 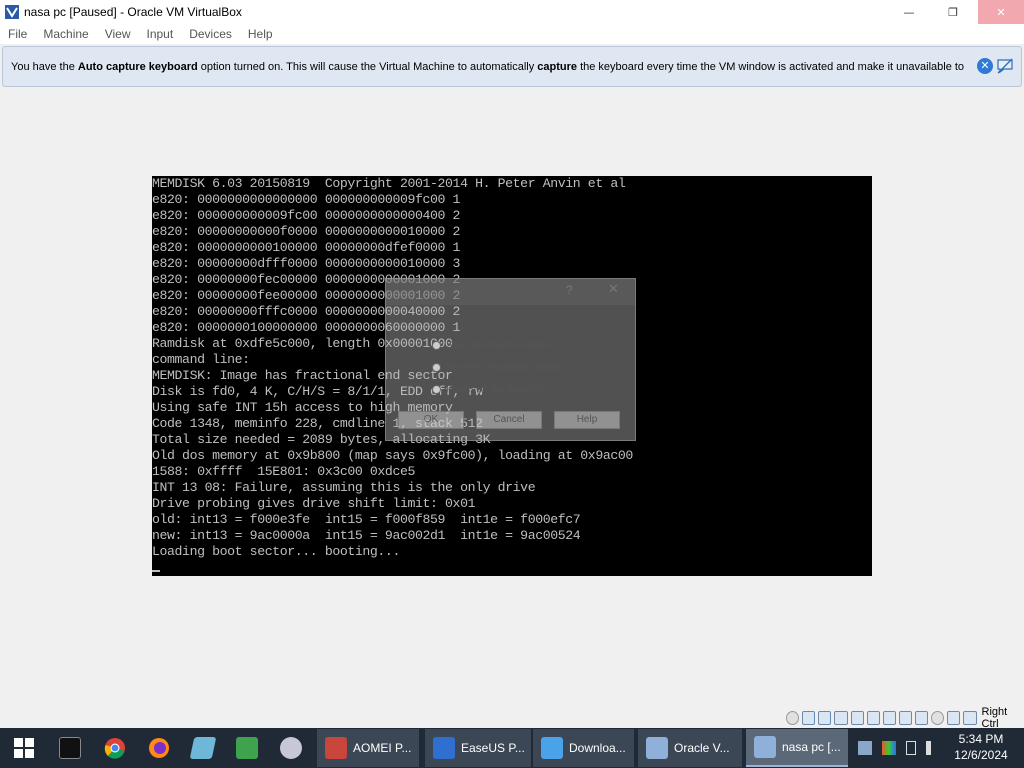 I want to click on aomei-icon, so click(x=336, y=748).